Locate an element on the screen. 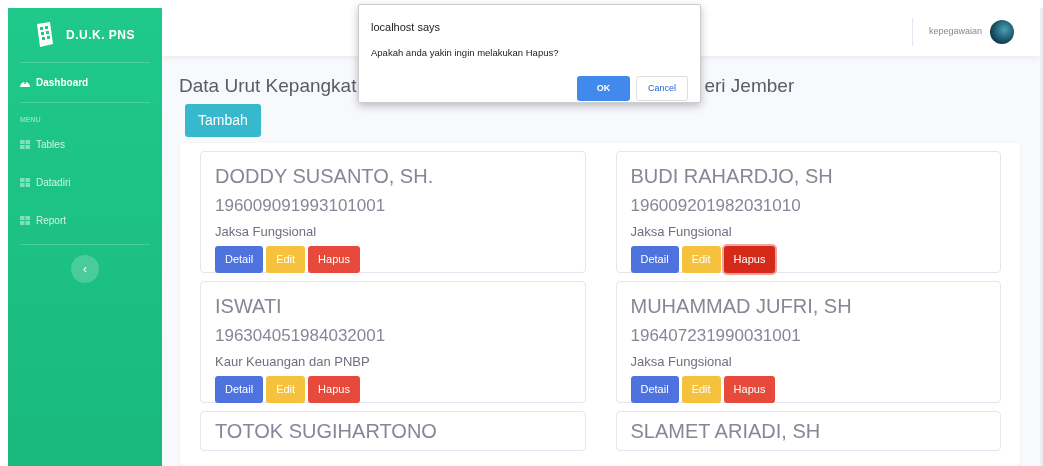 This screenshot has height=466, width=1043. sidebar-item: Report is located at coordinates (85, 220).